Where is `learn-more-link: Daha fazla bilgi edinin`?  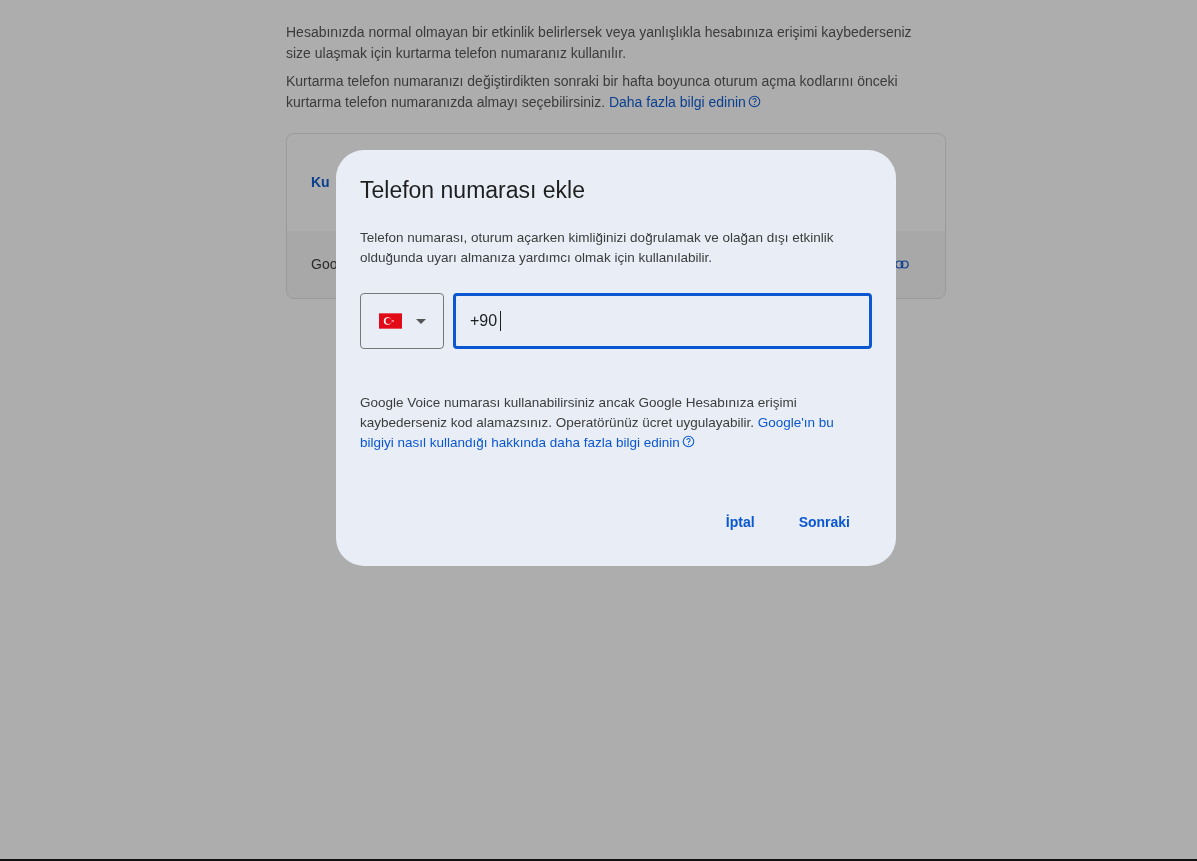 learn-more-link: Daha fazla bilgi edinin is located at coordinates (684, 102).